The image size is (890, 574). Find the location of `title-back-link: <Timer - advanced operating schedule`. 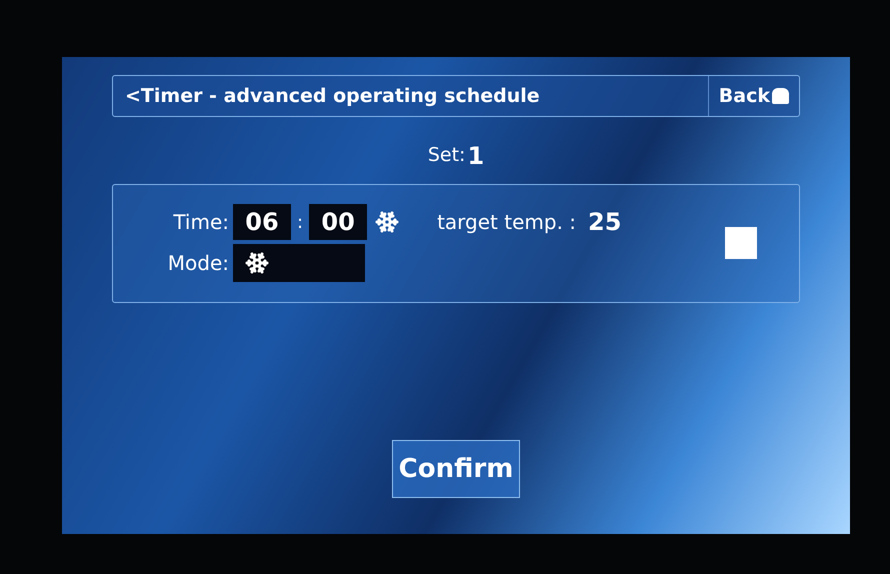

title-back-link: <Timer - advanced operating schedule is located at coordinates (410, 96).